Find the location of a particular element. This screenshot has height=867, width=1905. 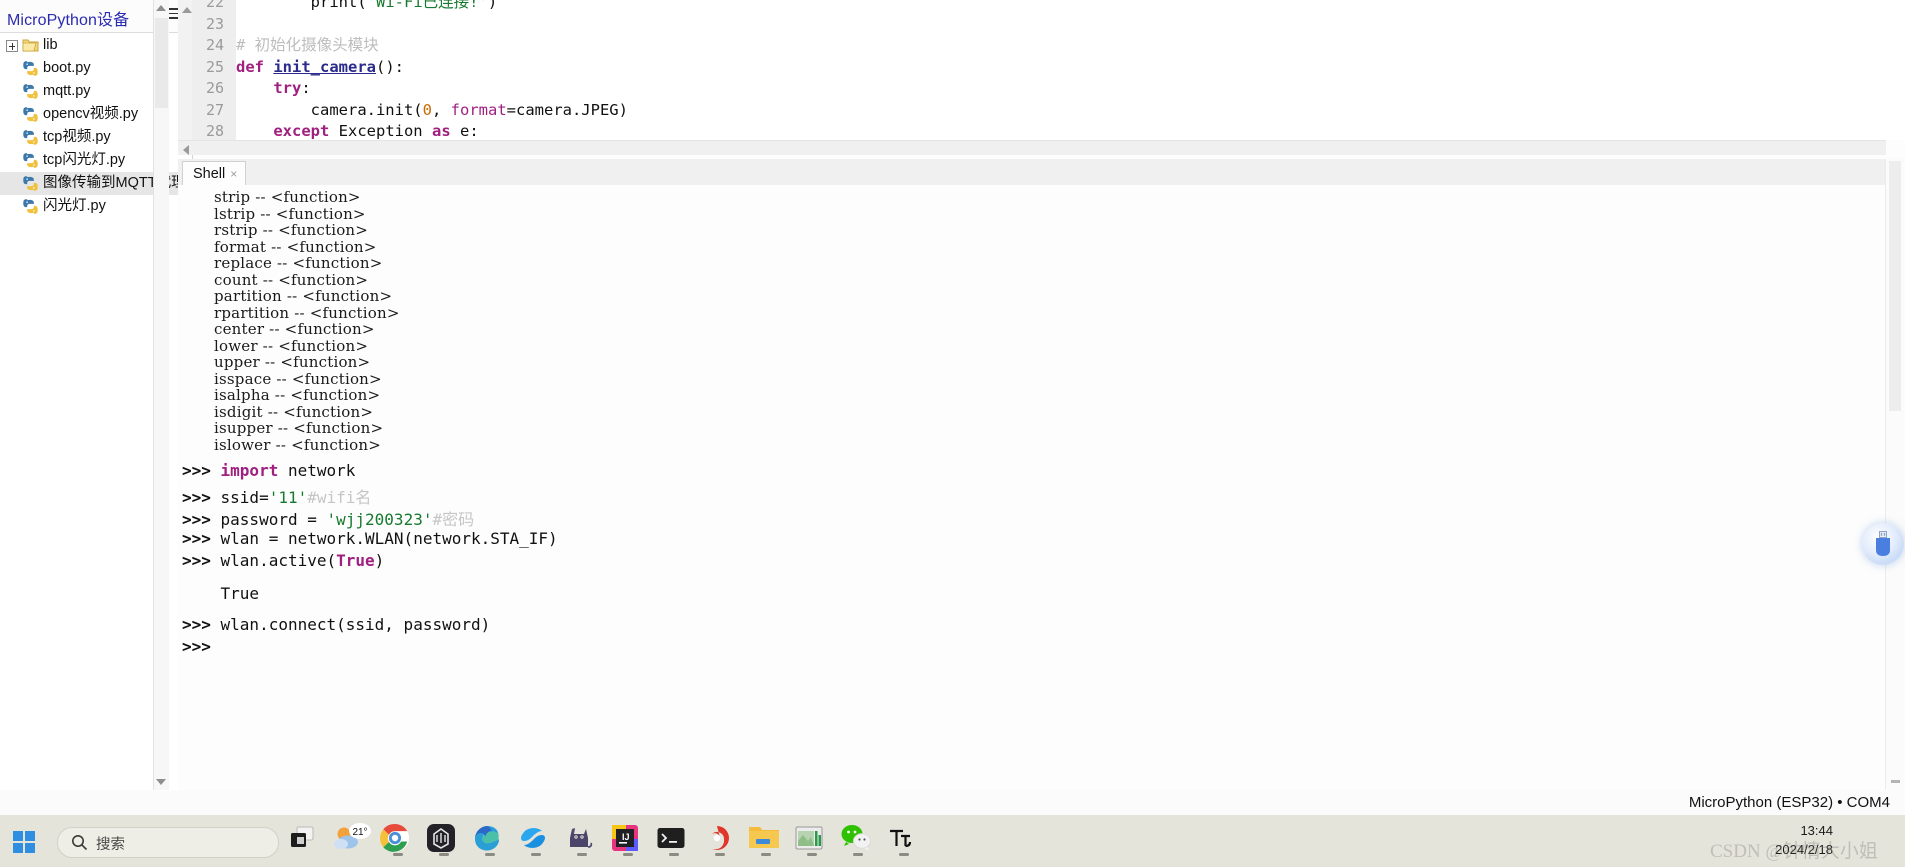

shell-output-line-2: rstrip -- <function> is located at coordinates (291, 230).